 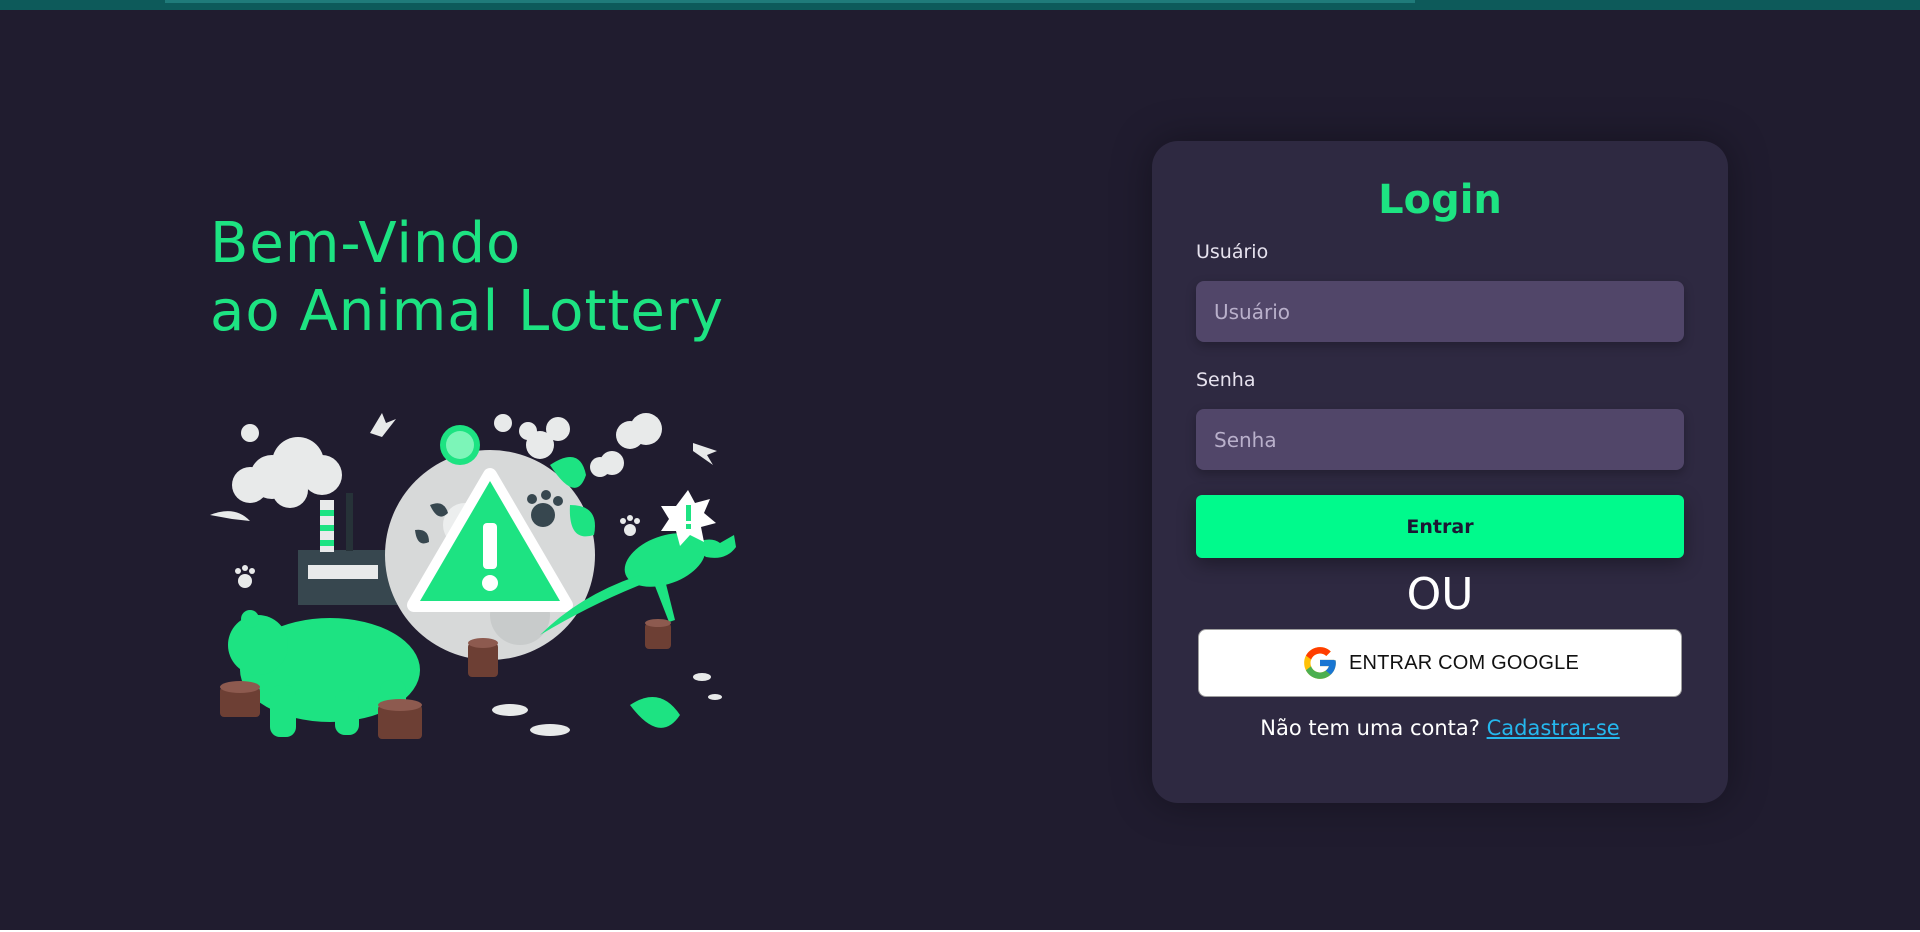 I want to click on username-label: Usuário, so click(x=1232, y=252).